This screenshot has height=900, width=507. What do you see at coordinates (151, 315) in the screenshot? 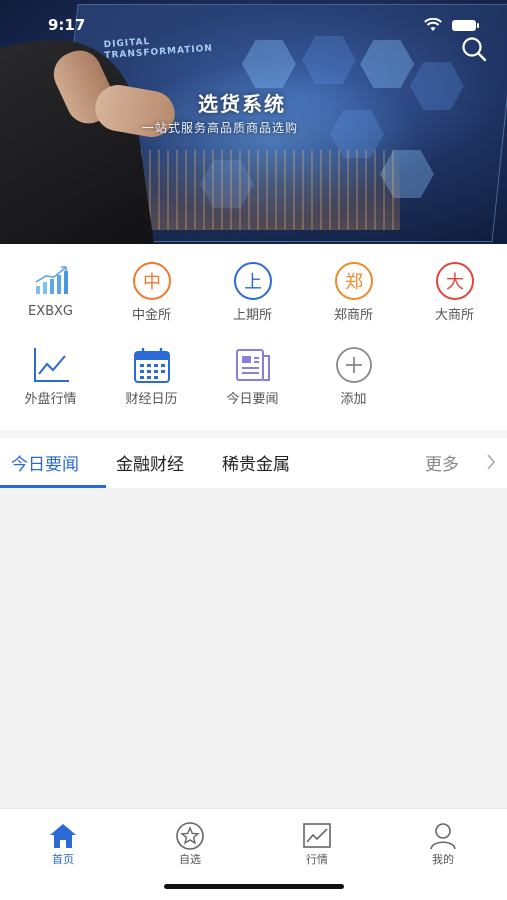
I see `grid-item-label: 中金所` at bounding box center [151, 315].